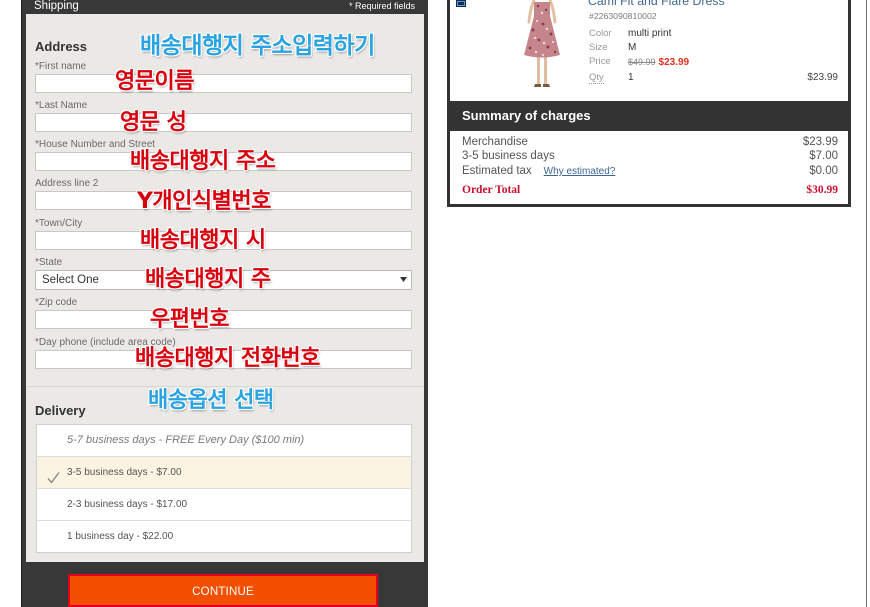  I want to click on order-total-label: Order Total, so click(491, 190).